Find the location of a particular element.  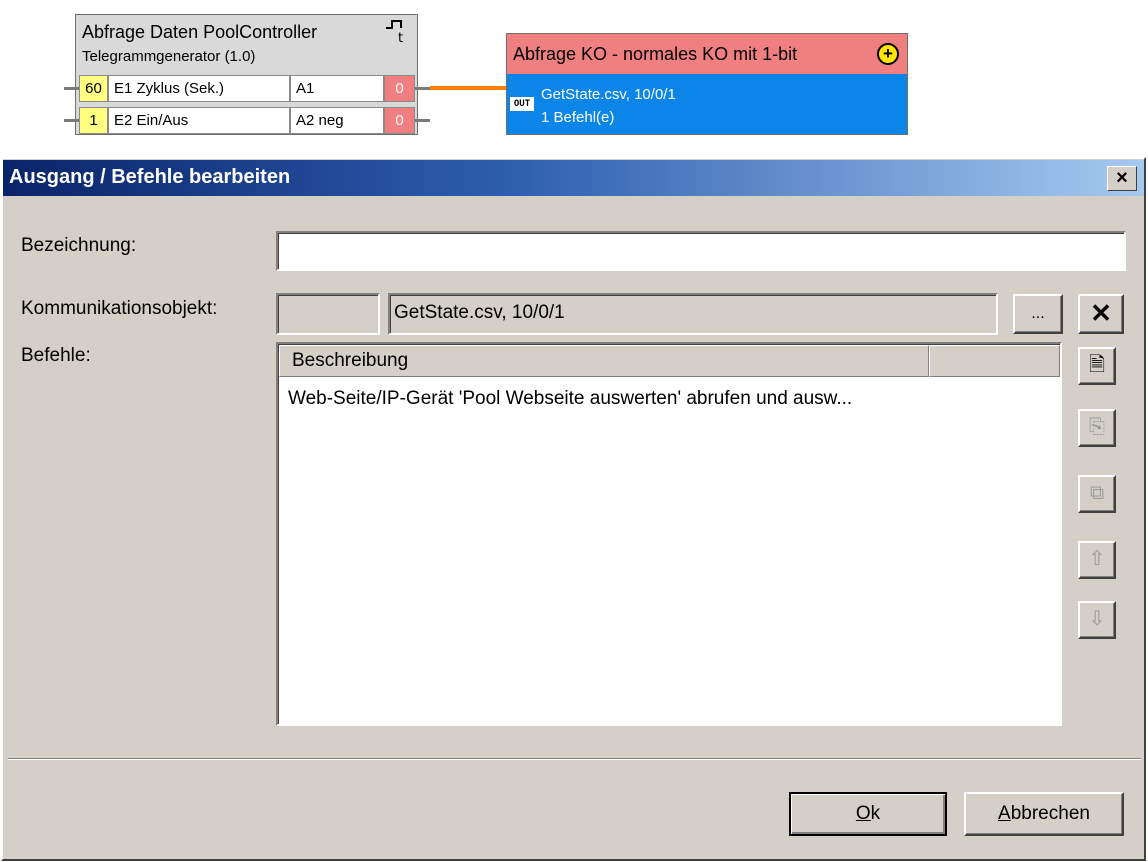

befehle-label: Befehle: is located at coordinates (56, 355).